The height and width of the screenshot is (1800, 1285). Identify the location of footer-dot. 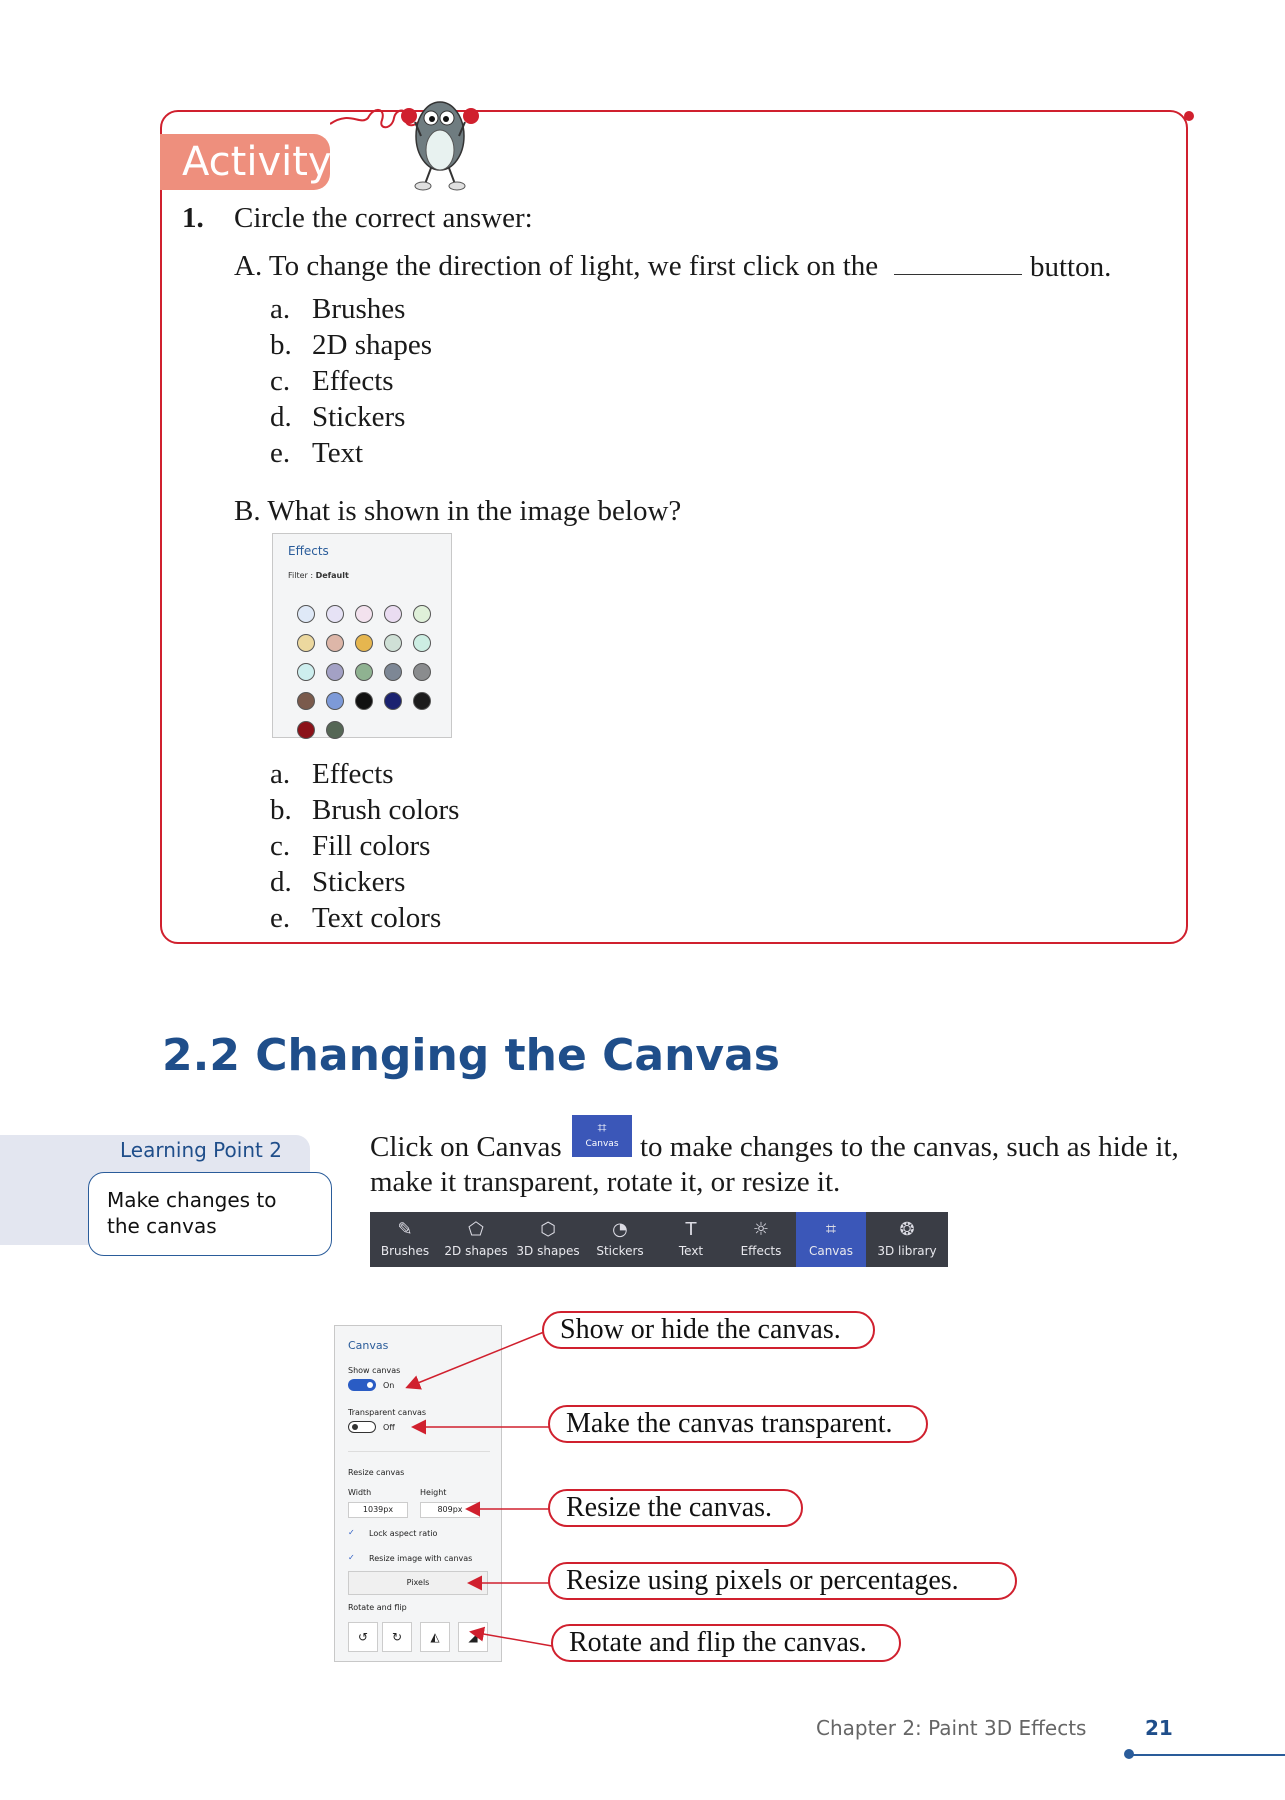
(1129, 1754).